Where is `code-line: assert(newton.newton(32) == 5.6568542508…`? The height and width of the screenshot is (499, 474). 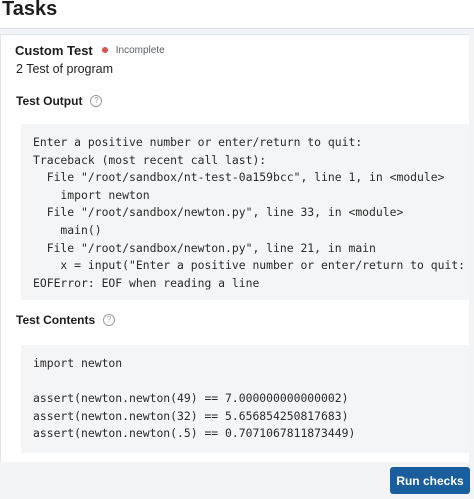 code-line: assert(newton.newton(32) == 5.6568542508… is located at coordinates (191, 415).